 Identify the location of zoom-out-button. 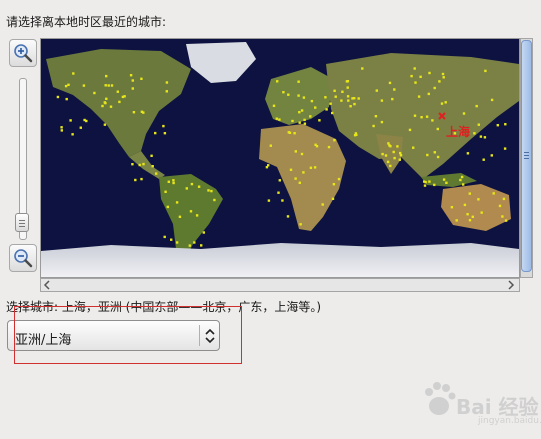
(23, 258).